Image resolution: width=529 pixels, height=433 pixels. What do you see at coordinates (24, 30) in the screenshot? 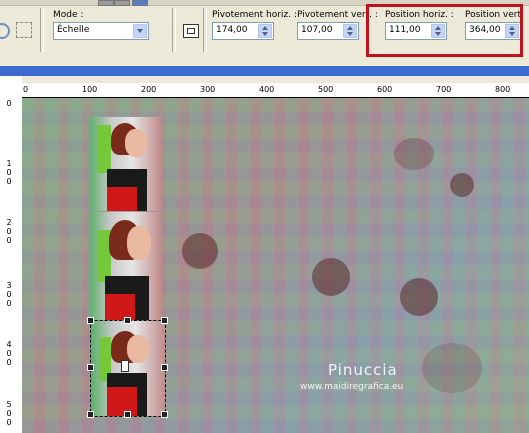
I see `deform-icon` at bounding box center [24, 30].